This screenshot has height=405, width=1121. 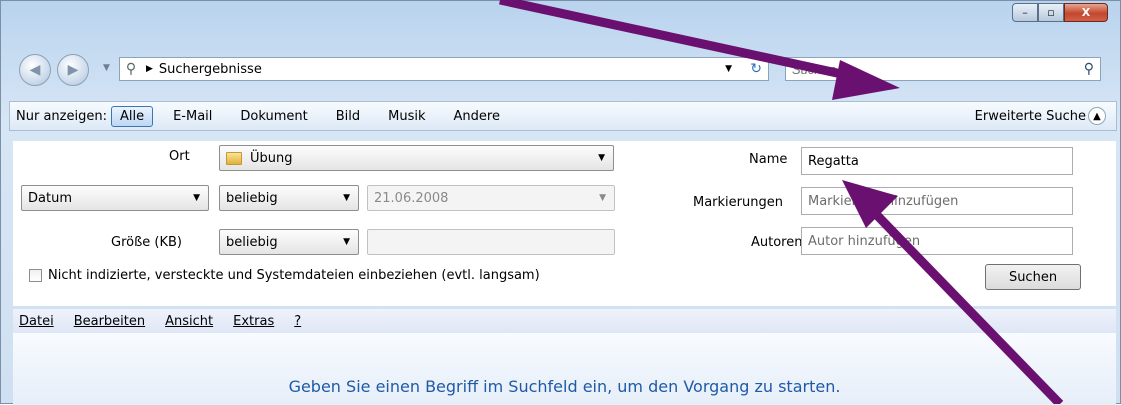 I want to click on search-folder-icon: ⚲, so click(x=131, y=69).